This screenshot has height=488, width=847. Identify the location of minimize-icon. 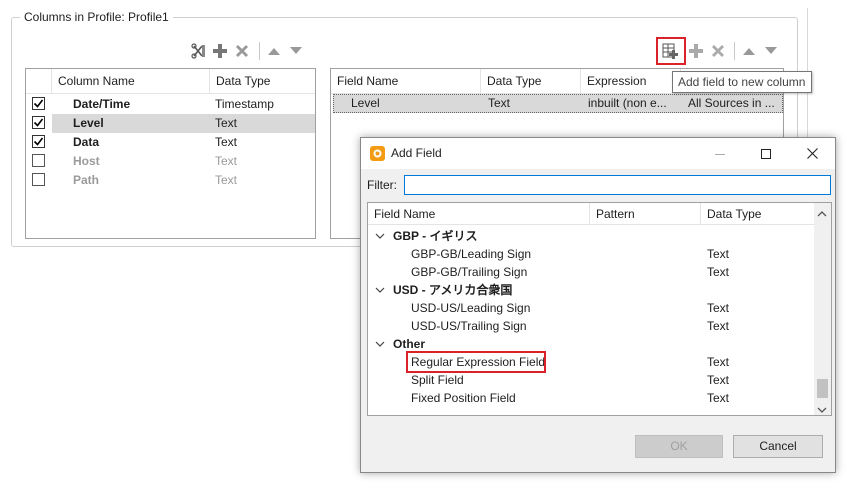
(720, 154).